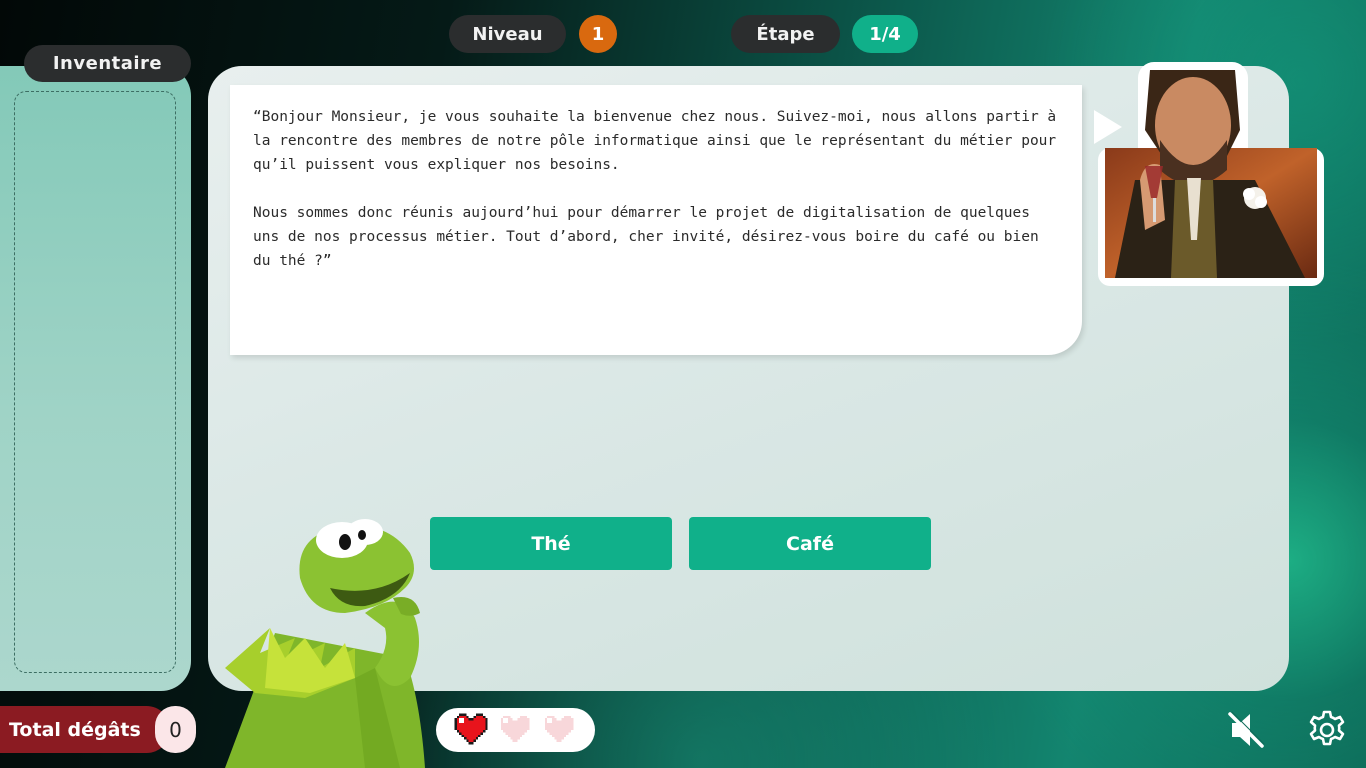 The height and width of the screenshot is (768, 1366). Describe the element at coordinates (471, 729) in the screenshot. I see `heart-full-icon` at that location.